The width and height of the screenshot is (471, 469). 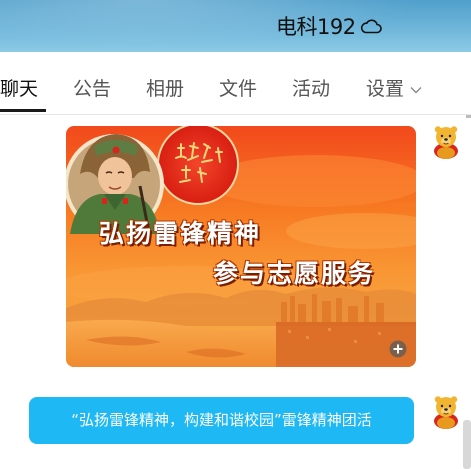 I want to click on tab-settings: 设置, so click(x=394, y=87).